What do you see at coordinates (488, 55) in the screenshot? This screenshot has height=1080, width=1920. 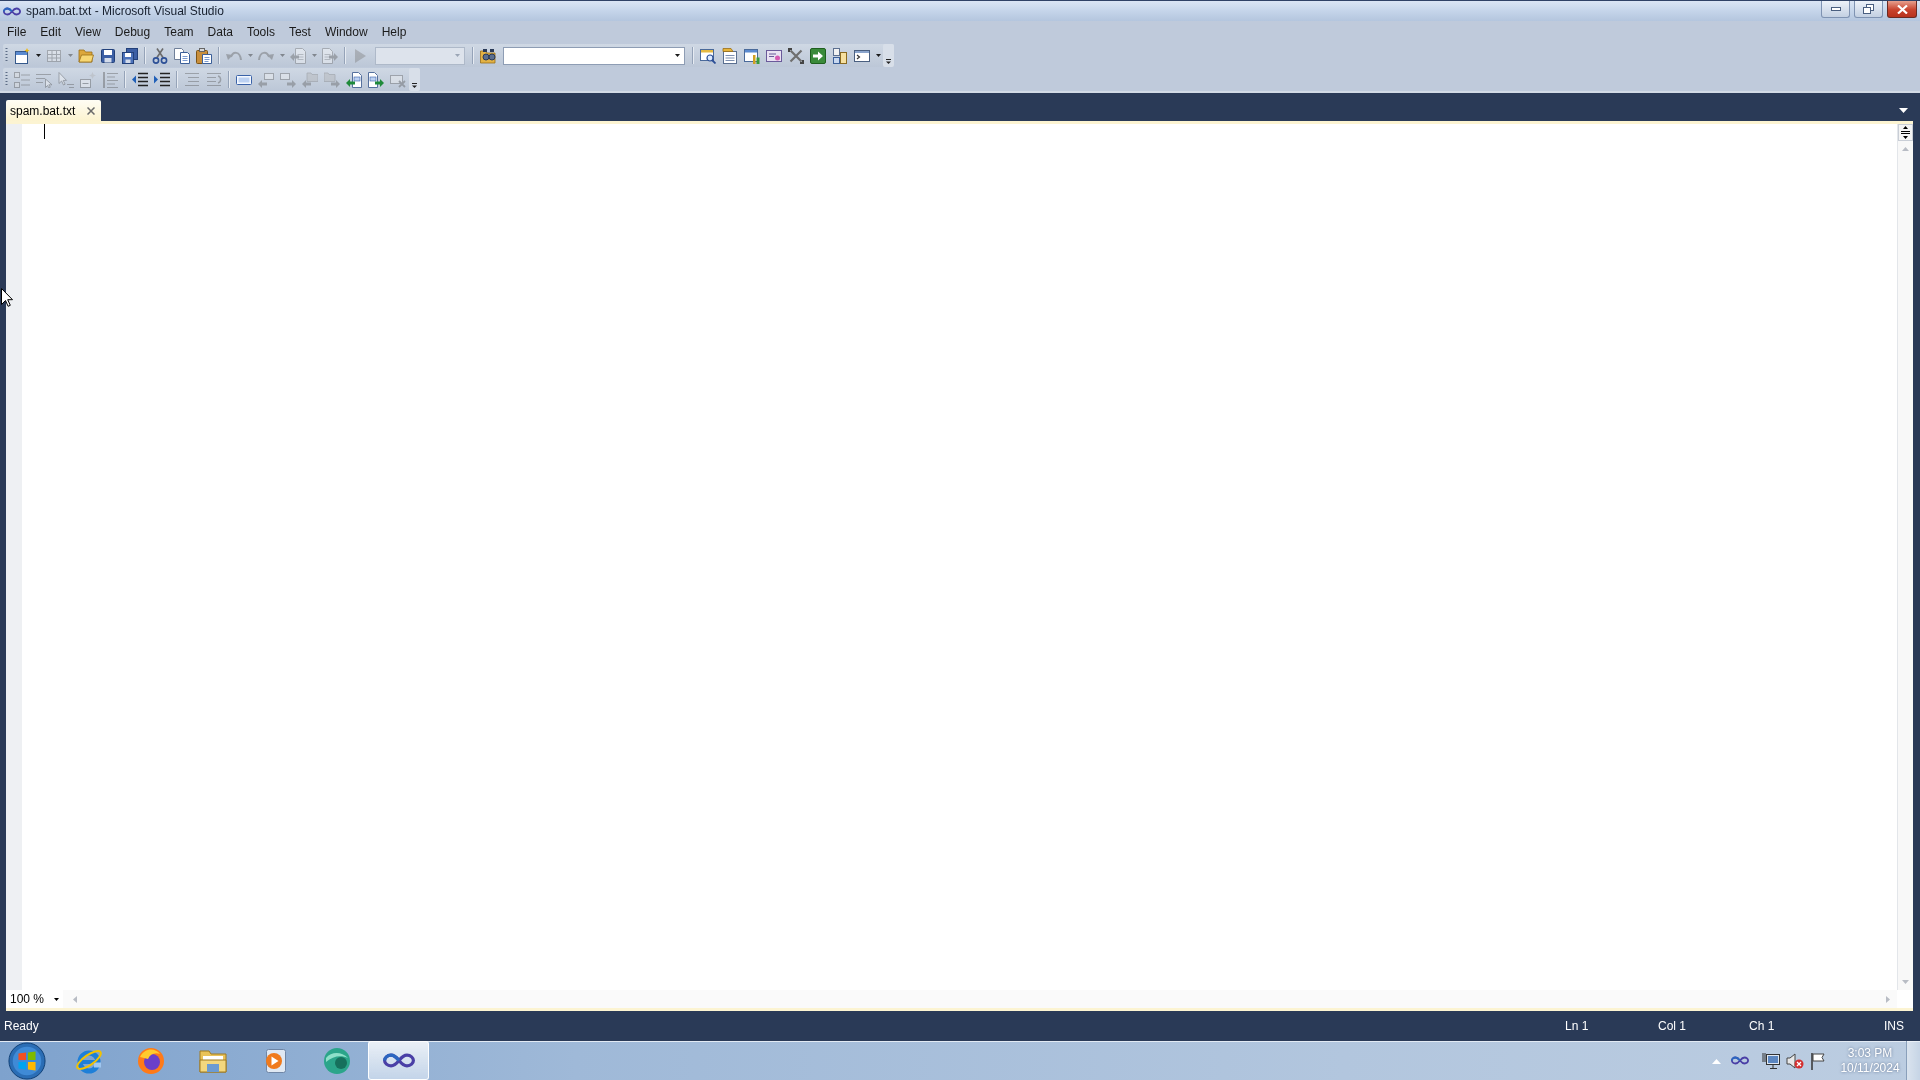 I see `folder-binoculars-icon` at bounding box center [488, 55].